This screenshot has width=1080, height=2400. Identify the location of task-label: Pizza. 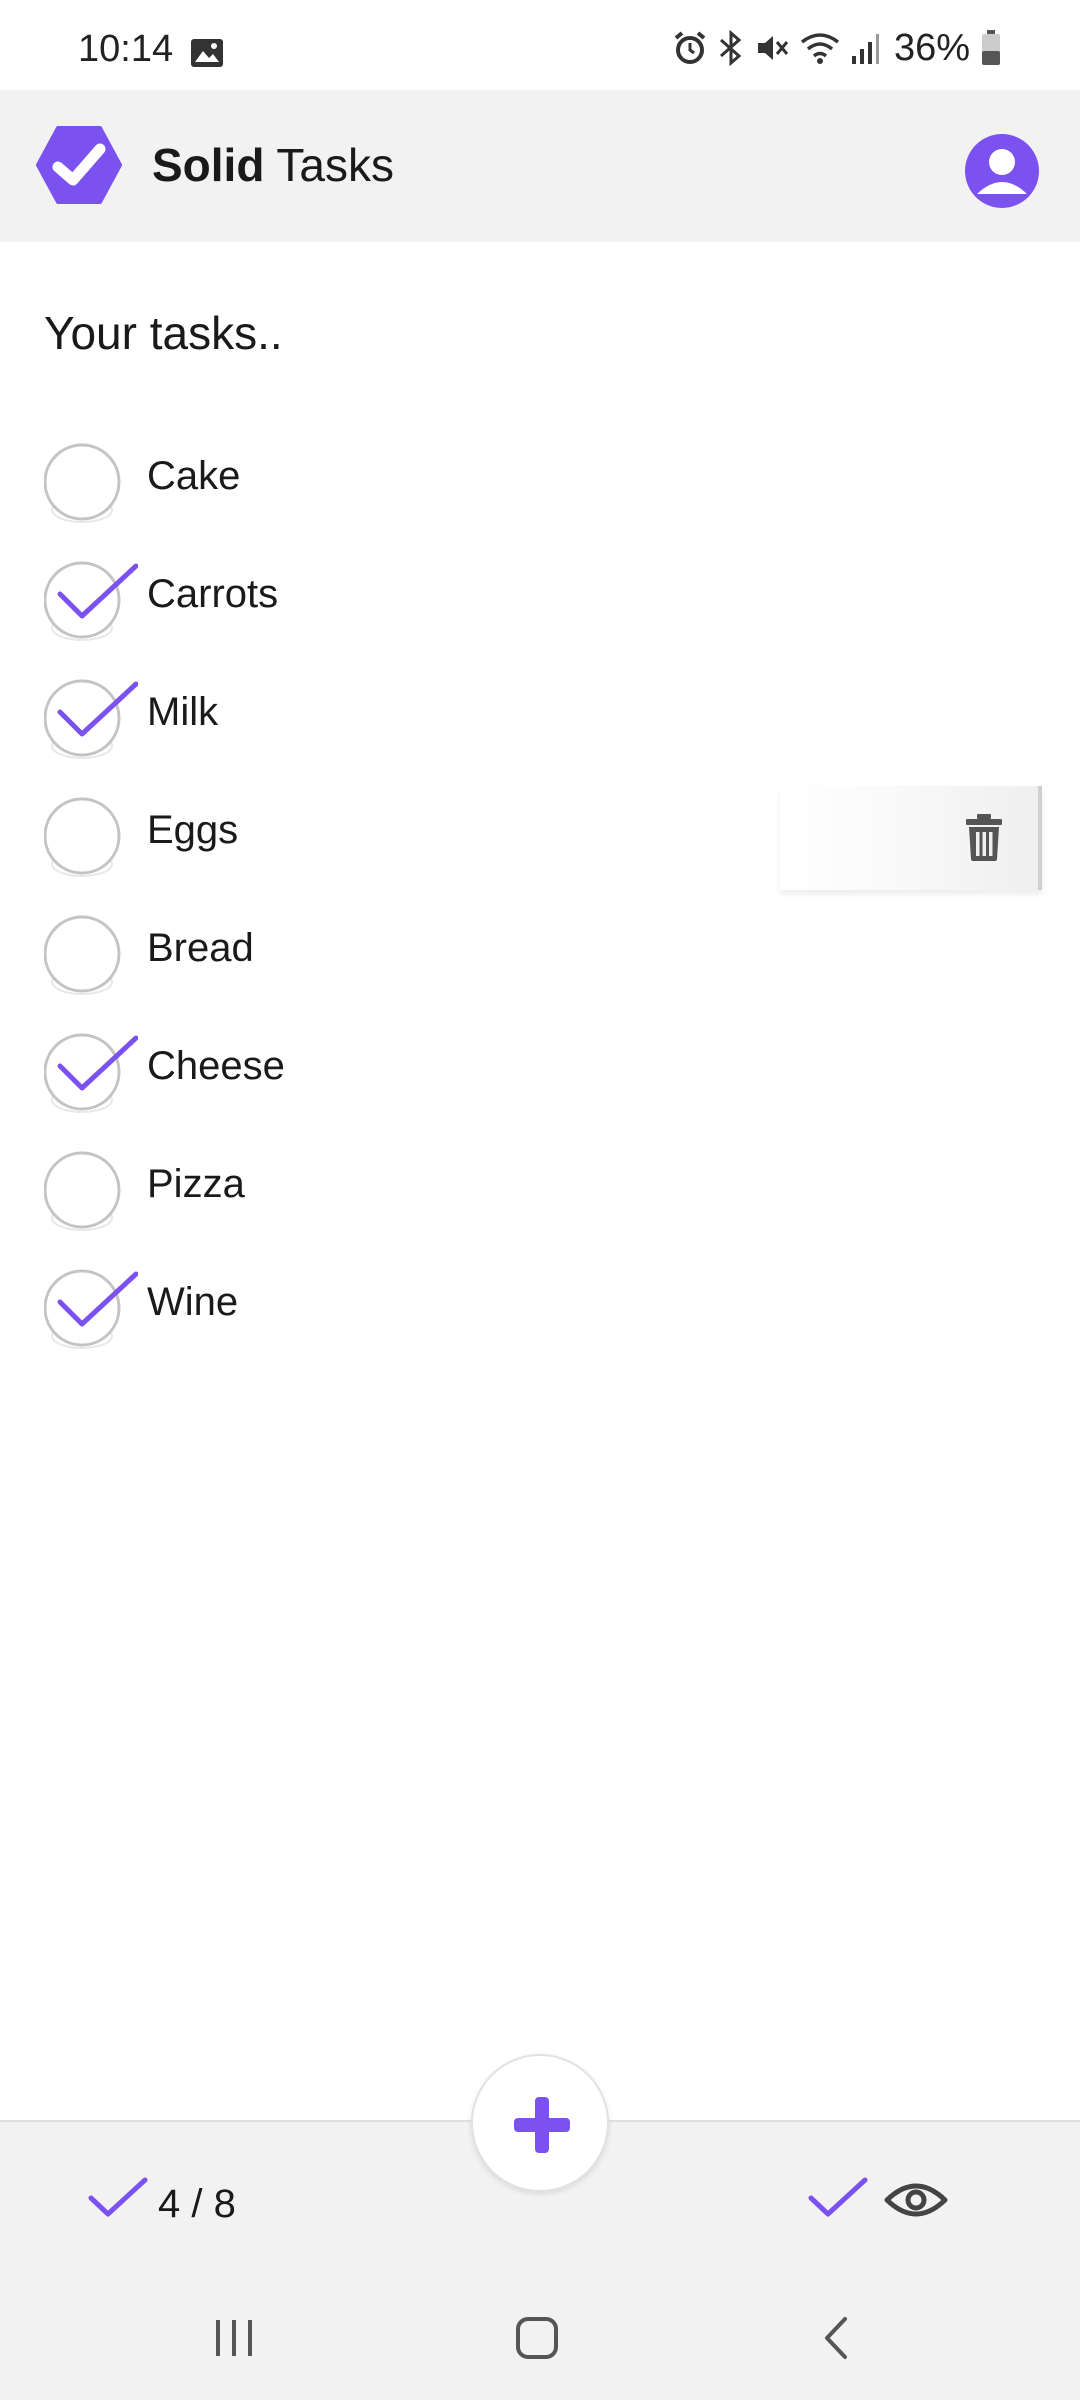
(196, 1184).